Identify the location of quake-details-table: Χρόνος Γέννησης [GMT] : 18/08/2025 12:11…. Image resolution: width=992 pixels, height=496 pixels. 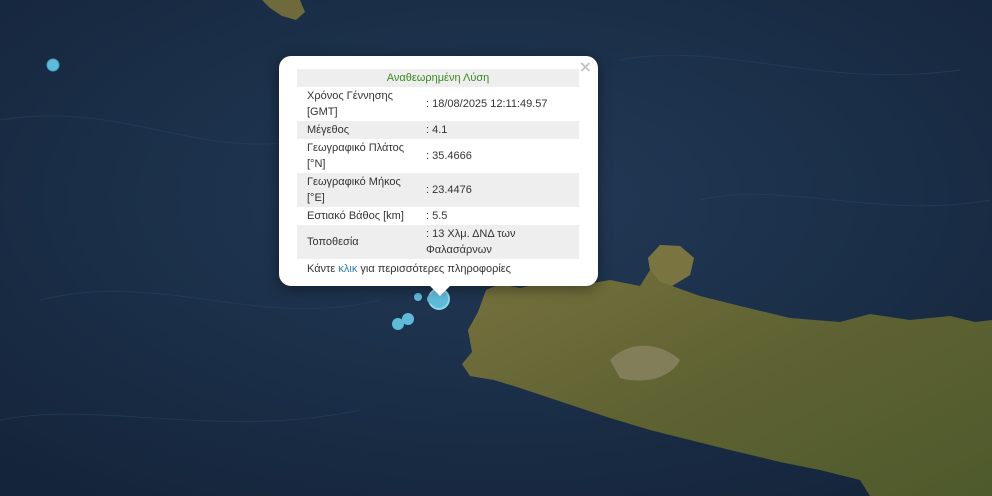
(438, 173).